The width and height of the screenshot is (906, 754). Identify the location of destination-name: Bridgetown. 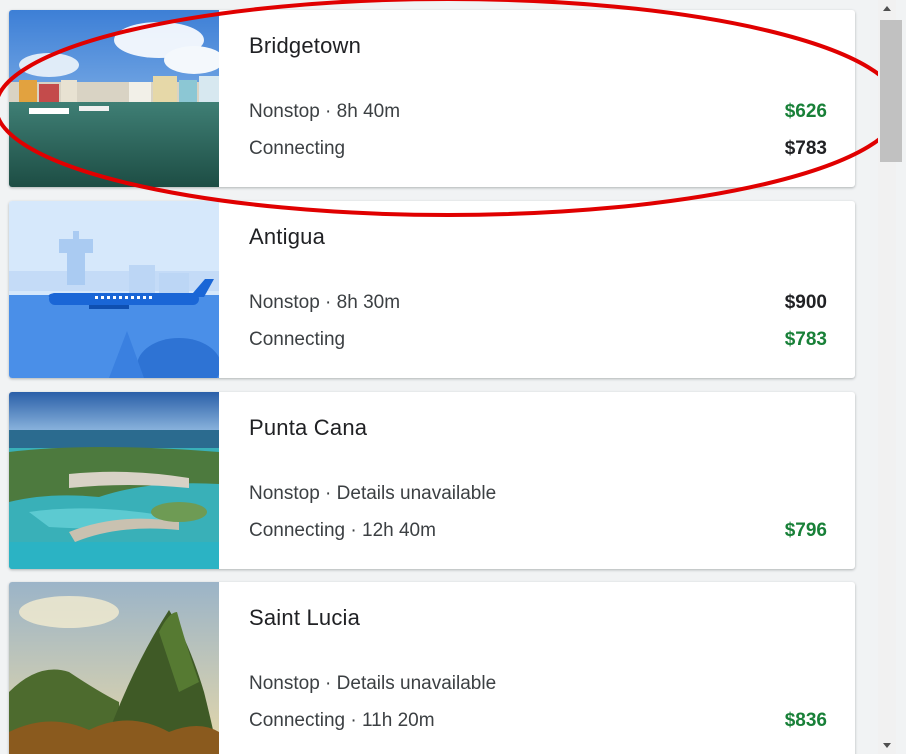
(305, 45).